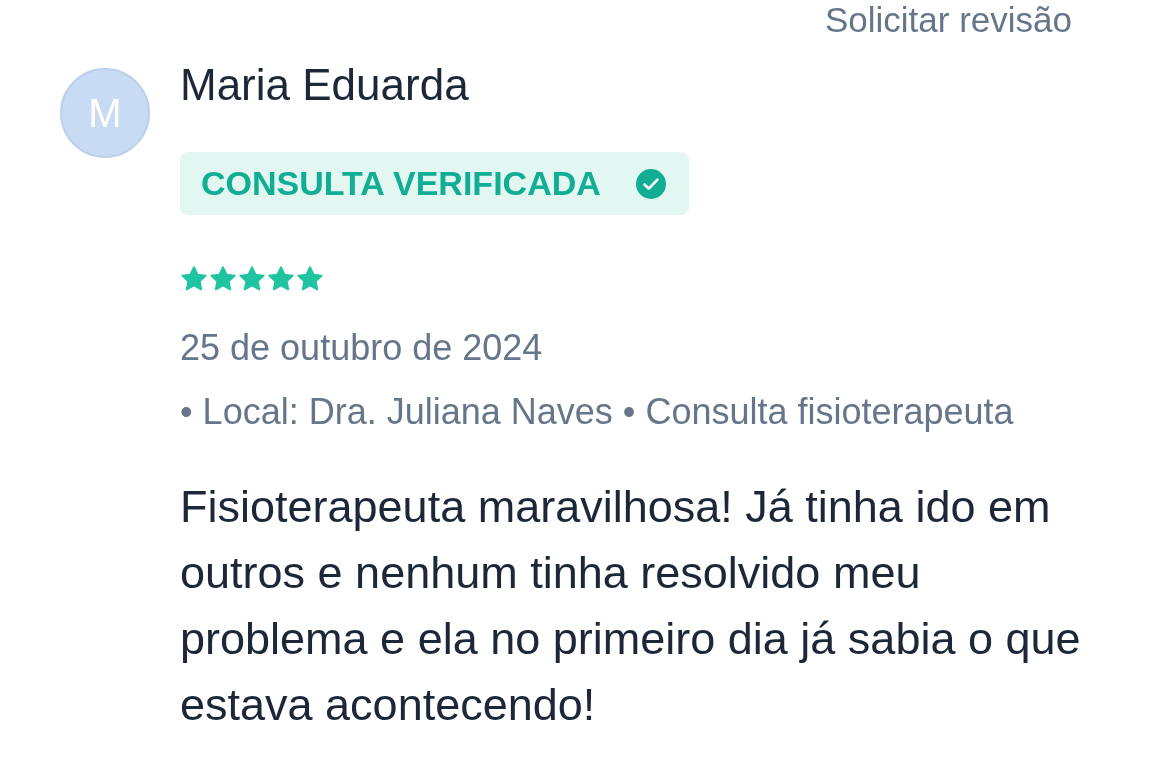 The height and width of the screenshot is (766, 1170). Describe the element at coordinates (401, 183) in the screenshot. I see `badge-label: CONSULTA VERIFICADA` at that location.